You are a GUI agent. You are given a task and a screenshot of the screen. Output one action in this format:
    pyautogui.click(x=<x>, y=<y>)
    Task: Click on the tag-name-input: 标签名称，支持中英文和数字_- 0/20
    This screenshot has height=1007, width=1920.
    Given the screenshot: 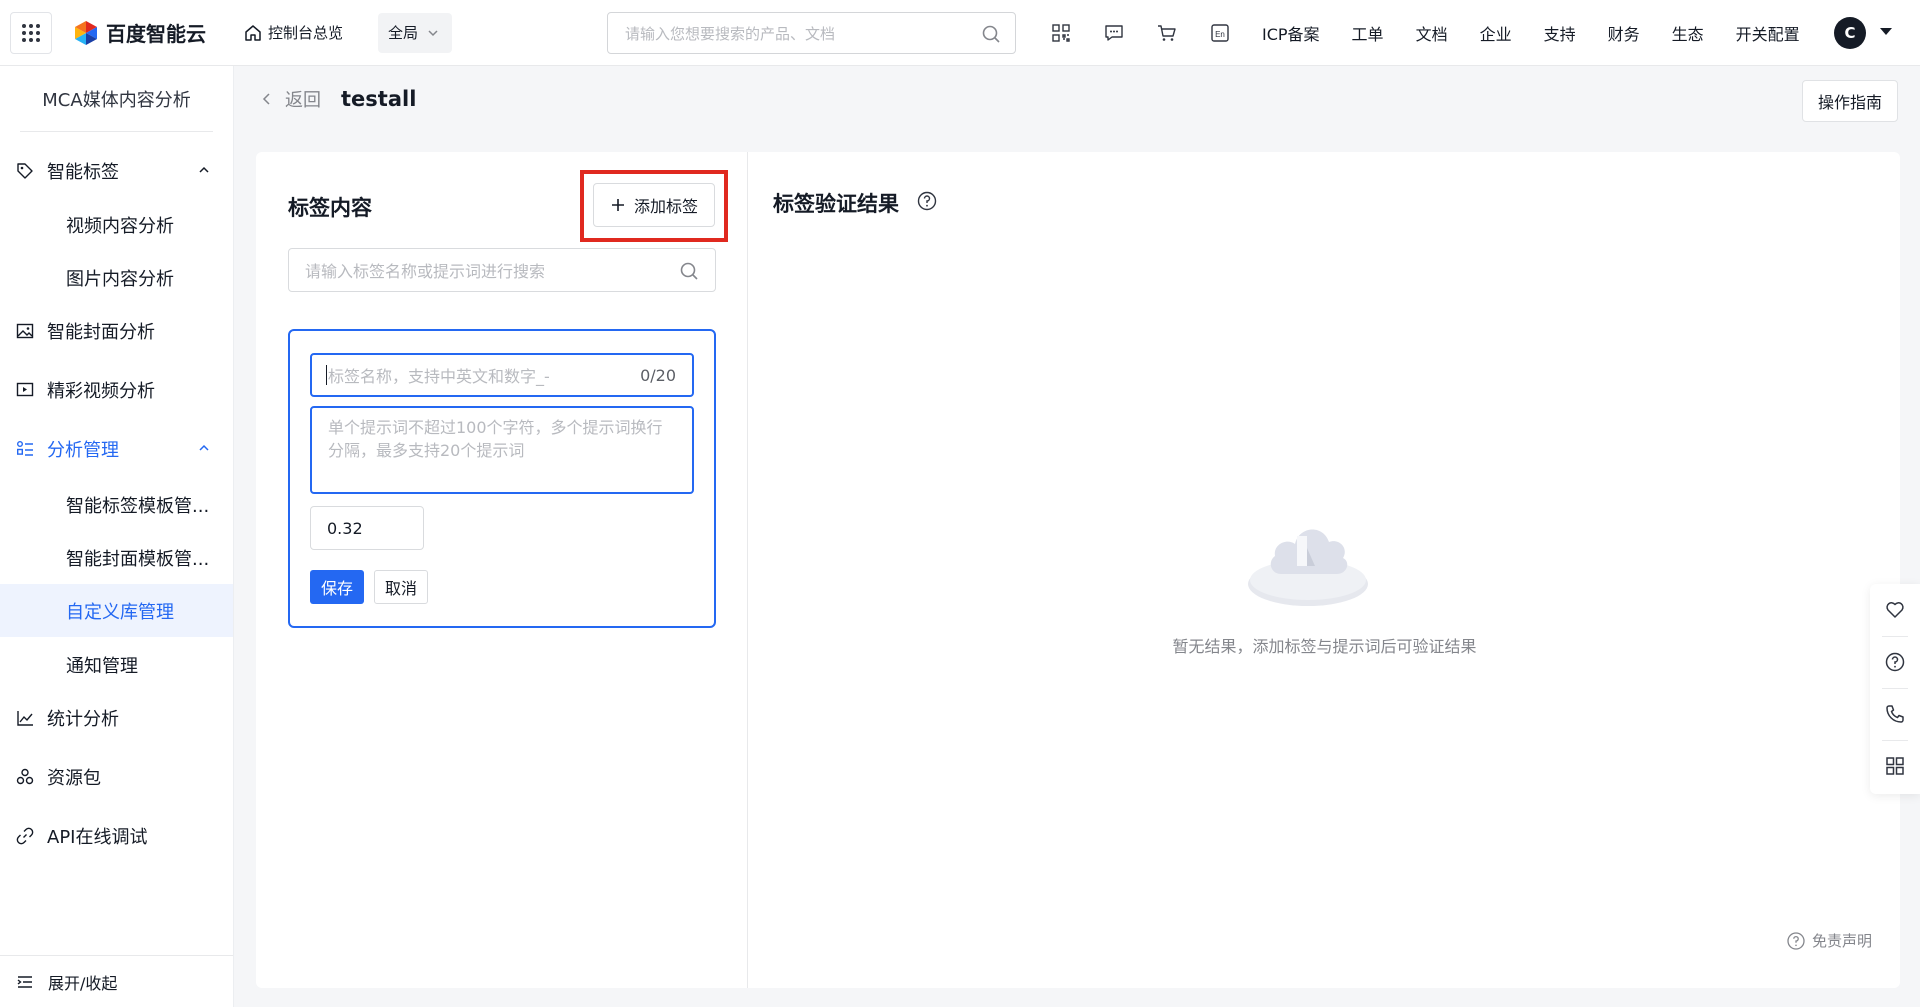 What is the action you would take?
    pyautogui.click(x=502, y=375)
    